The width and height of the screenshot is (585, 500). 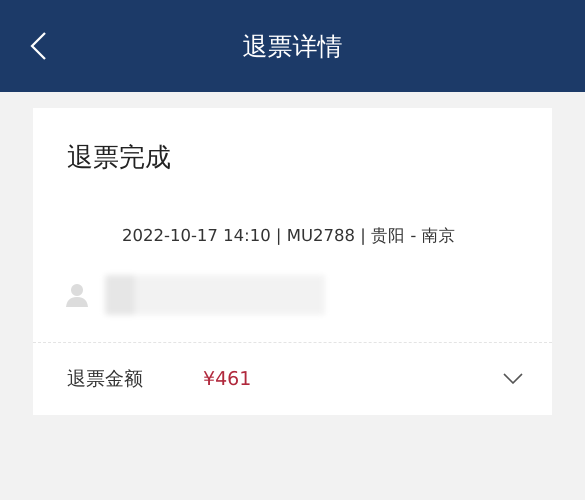 I want to click on chevron-icon, so click(x=513, y=379).